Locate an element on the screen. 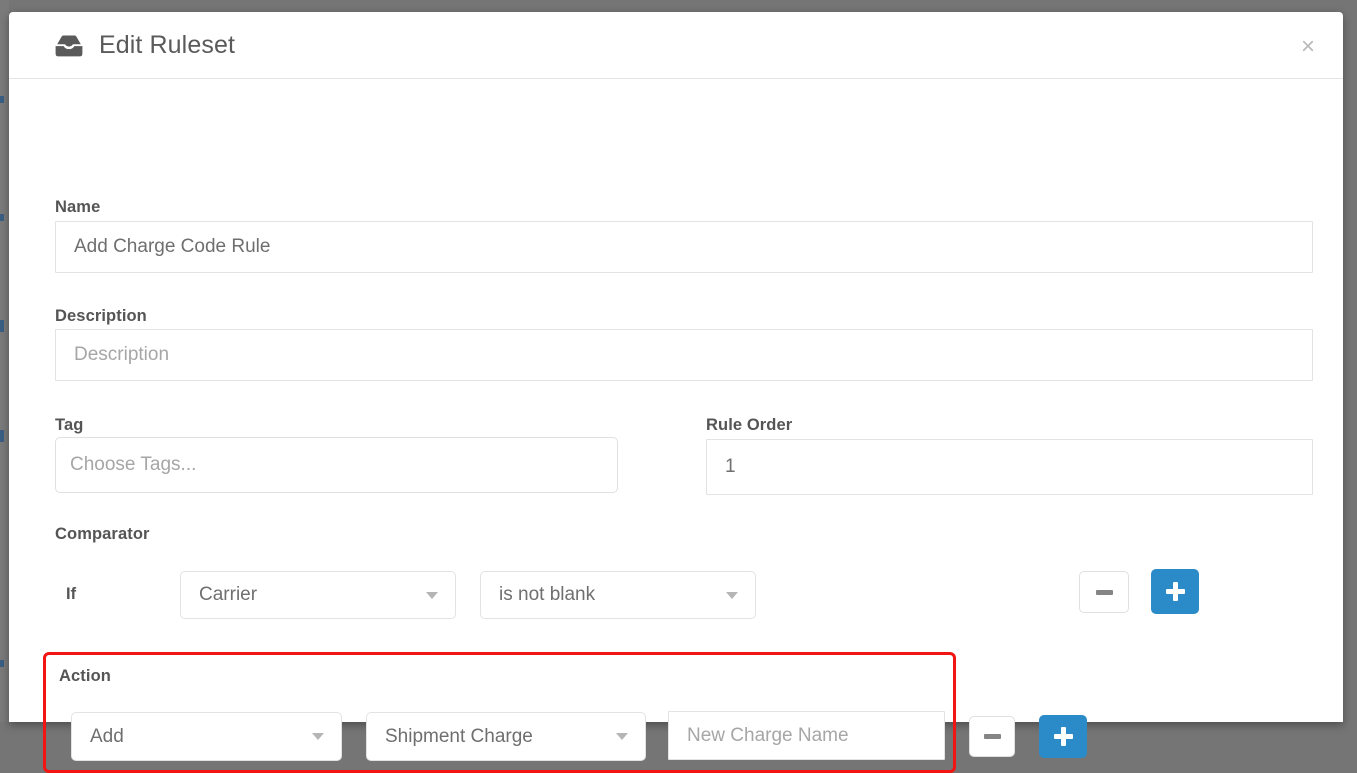 This screenshot has width=1357, height=773. new-charge-name-input is located at coordinates (806, 735).